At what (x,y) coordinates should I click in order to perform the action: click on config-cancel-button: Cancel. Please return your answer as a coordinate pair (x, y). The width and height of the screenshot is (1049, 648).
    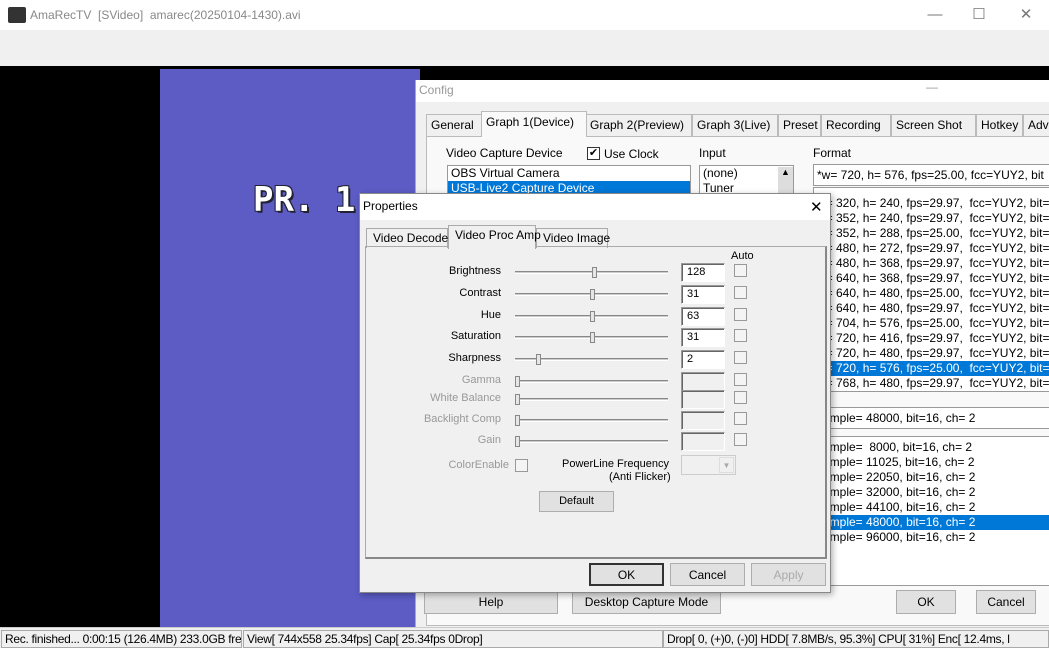
    Looking at the image, I should click on (1006, 602).